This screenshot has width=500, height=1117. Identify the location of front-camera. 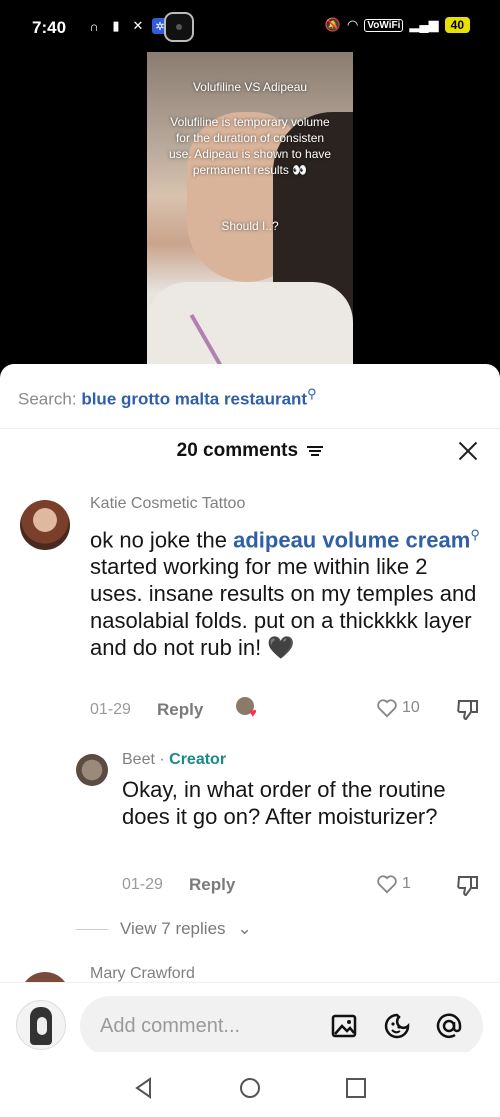
(179, 27).